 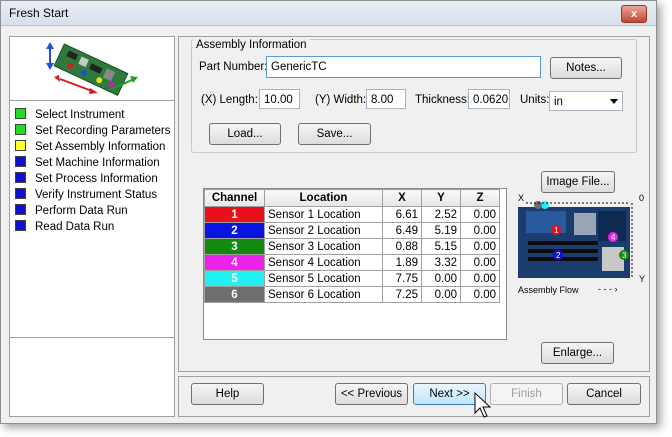 I want to click on arrow-right-icon: - - - ›, so click(x=608, y=289).